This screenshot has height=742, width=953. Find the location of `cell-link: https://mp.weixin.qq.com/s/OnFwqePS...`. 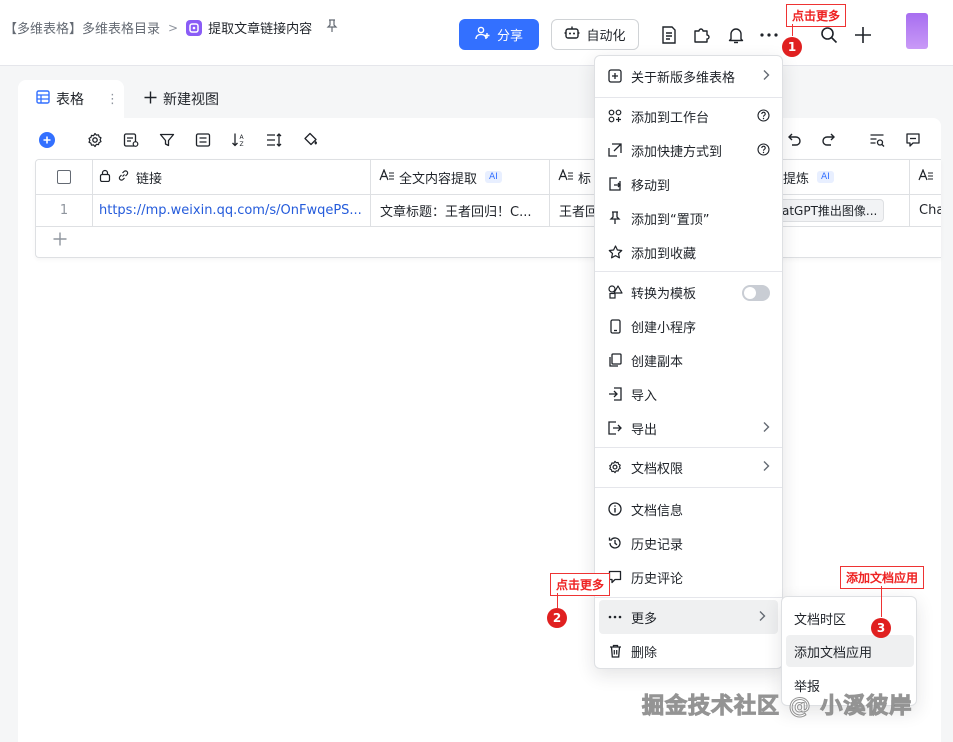

cell-link: https://mp.weixin.qq.com/s/OnFwqePS... is located at coordinates (232, 210).